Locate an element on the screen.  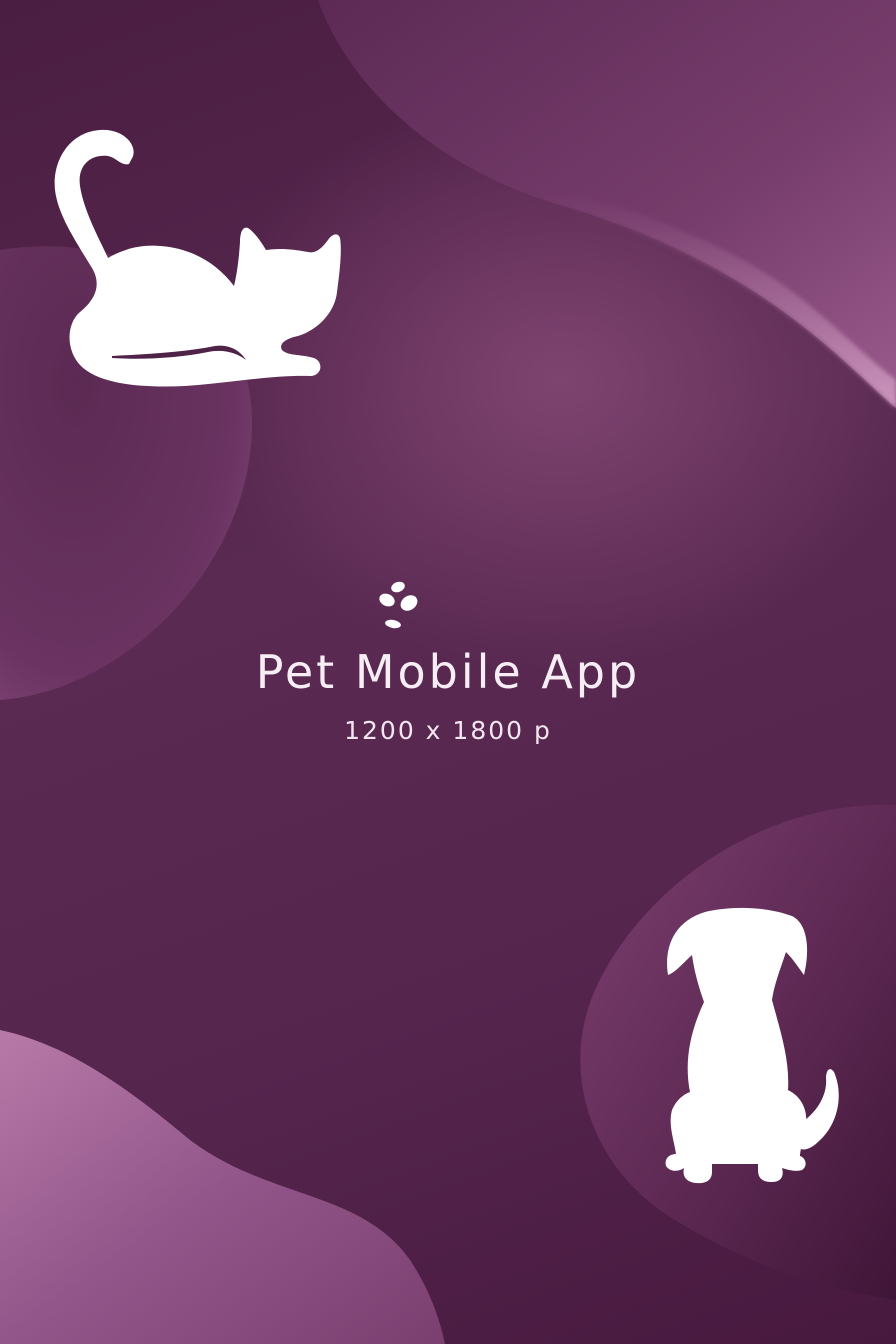
app-title: Pet Mobile App is located at coordinates (448, 672).